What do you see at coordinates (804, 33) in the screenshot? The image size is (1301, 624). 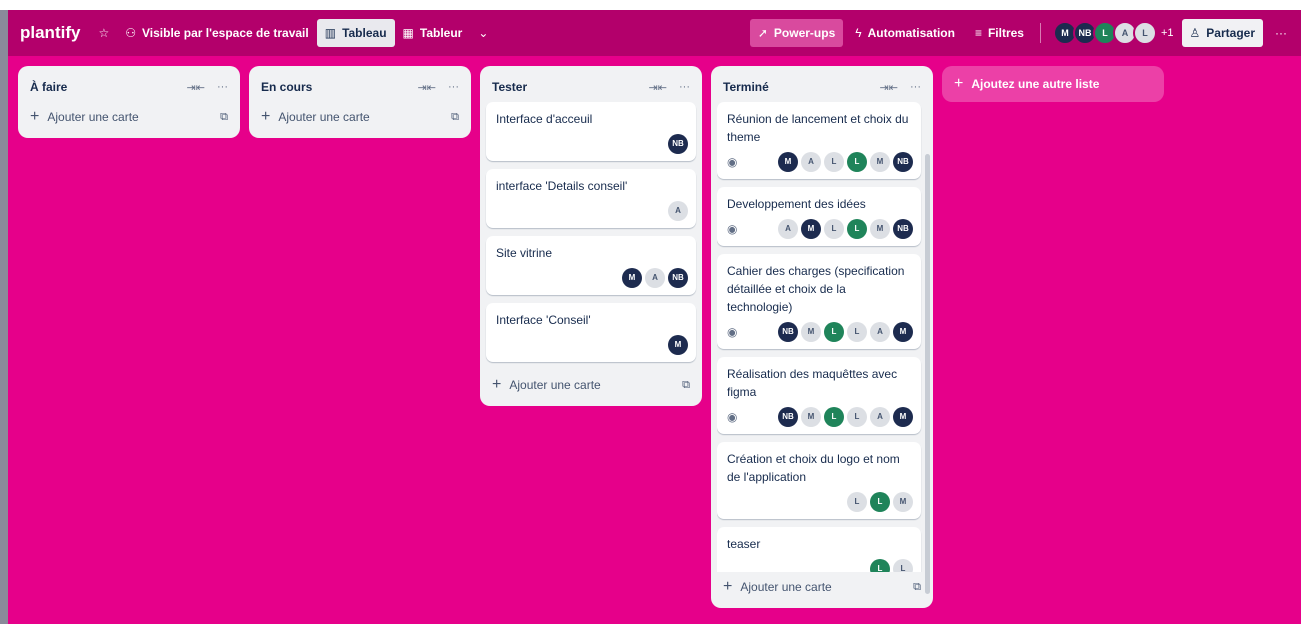 I see `powerups-label: Power-ups` at bounding box center [804, 33].